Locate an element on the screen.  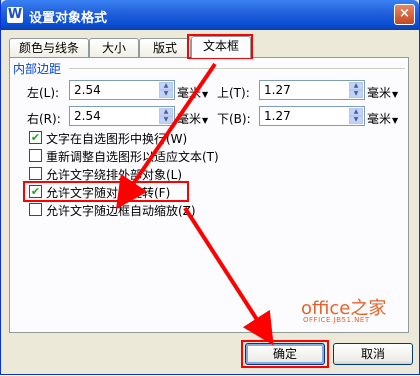
arrow-to-option is located at coordinates (166, 136).